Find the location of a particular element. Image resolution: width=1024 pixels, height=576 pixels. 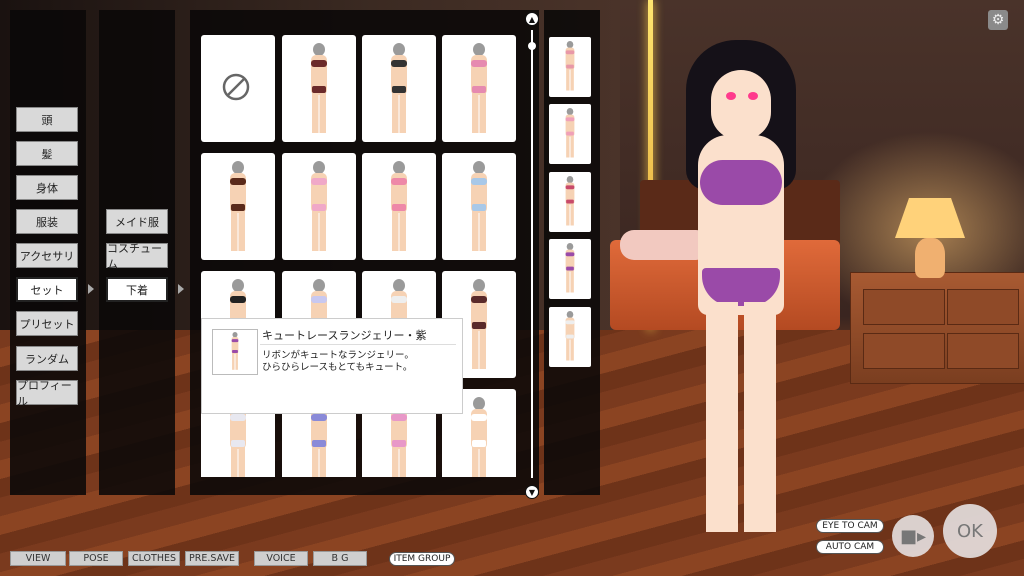

menu-button-0: VIEW is located at coordinates (38, 558).